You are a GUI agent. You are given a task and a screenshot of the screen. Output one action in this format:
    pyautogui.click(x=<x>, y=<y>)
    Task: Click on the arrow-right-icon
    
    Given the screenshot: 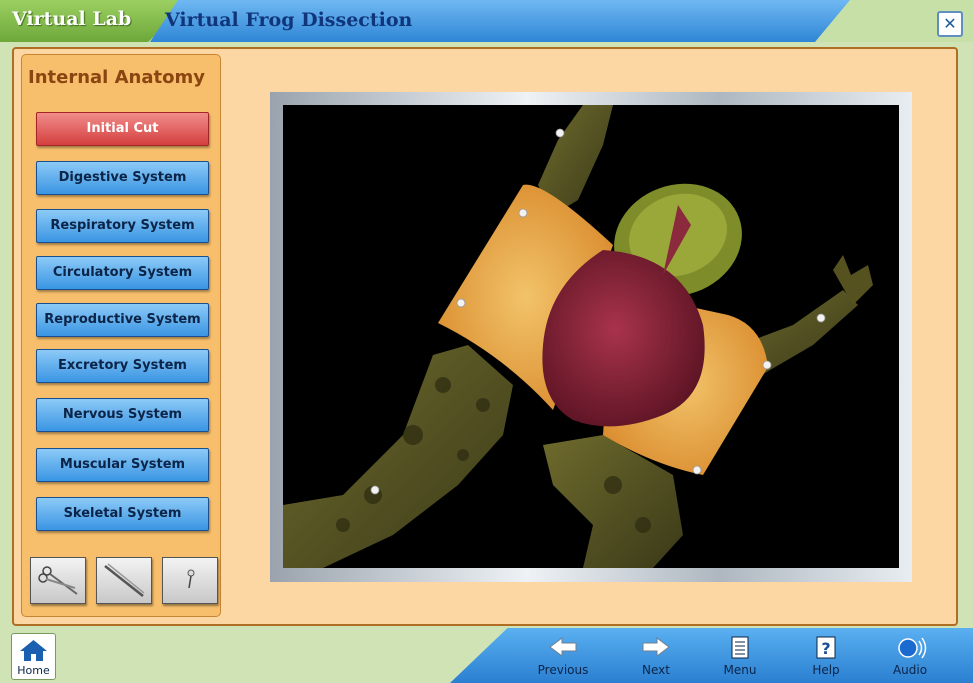 What is the action you would take?
    pyautogui.click(x=656, y=647)
    